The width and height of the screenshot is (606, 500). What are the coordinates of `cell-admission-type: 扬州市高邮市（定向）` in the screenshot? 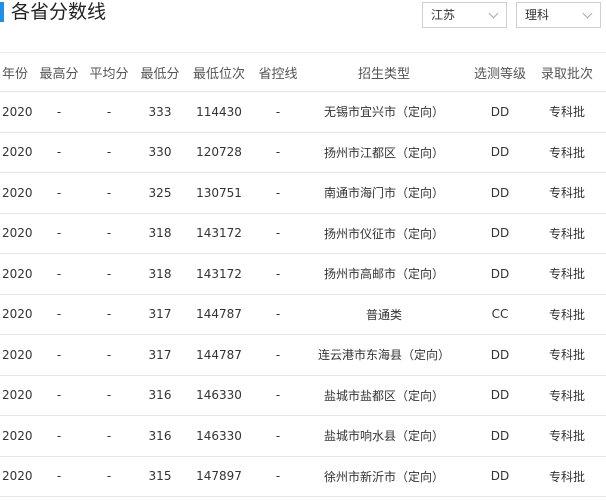 It's located at (383, 274).